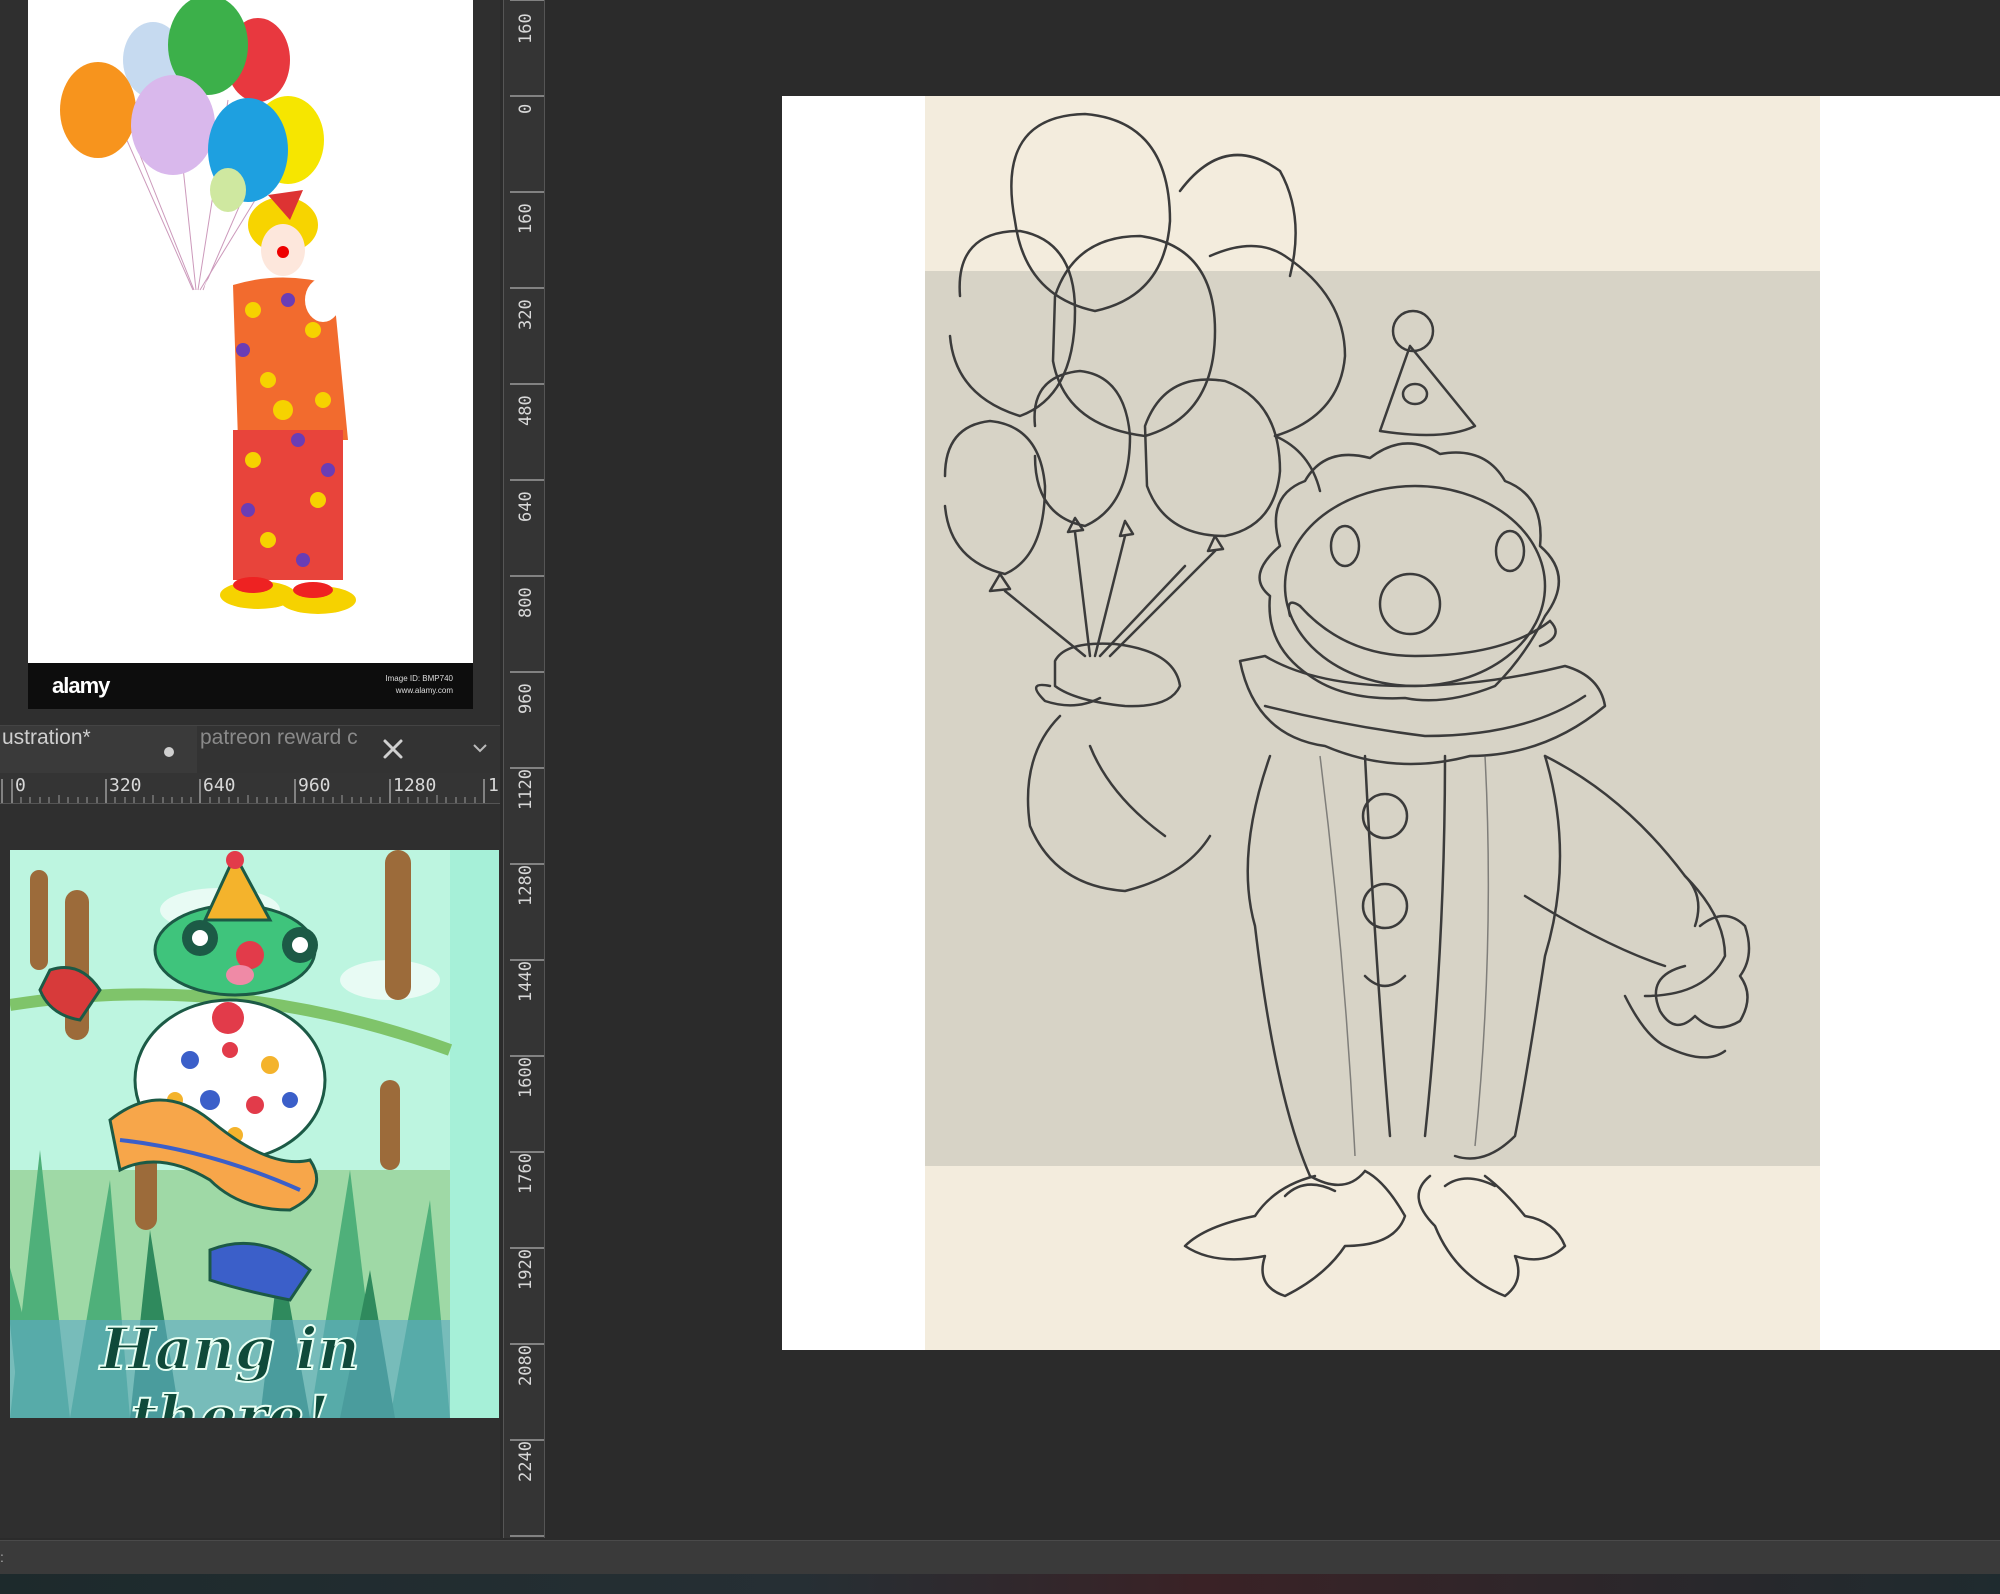 This screenshot has width=2000, height=1594. Describe the element at coordinates (526, 1365) in the screenshot. I see `ruler-label: 2080` at that location.